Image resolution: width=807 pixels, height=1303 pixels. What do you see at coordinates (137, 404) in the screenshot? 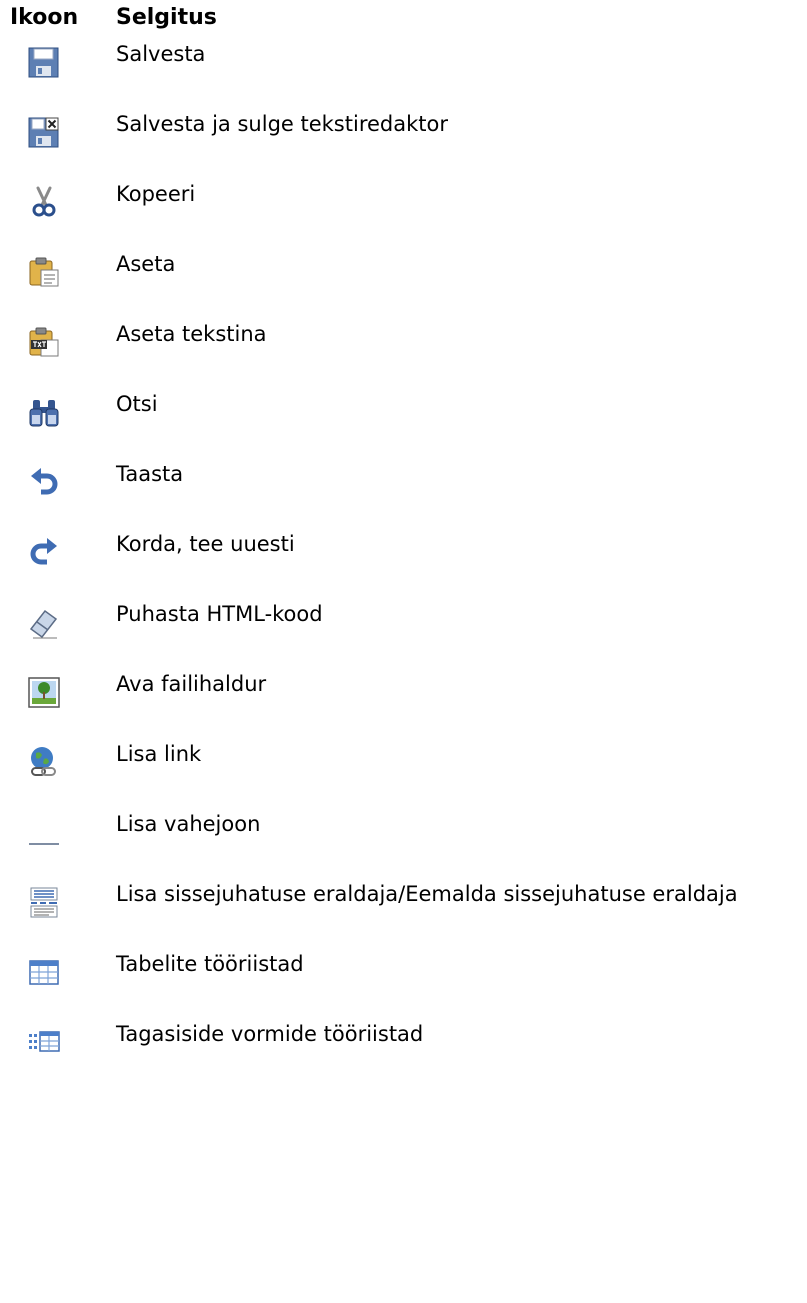
I see `row-label: Otsi` at bounding box center [137, 404].